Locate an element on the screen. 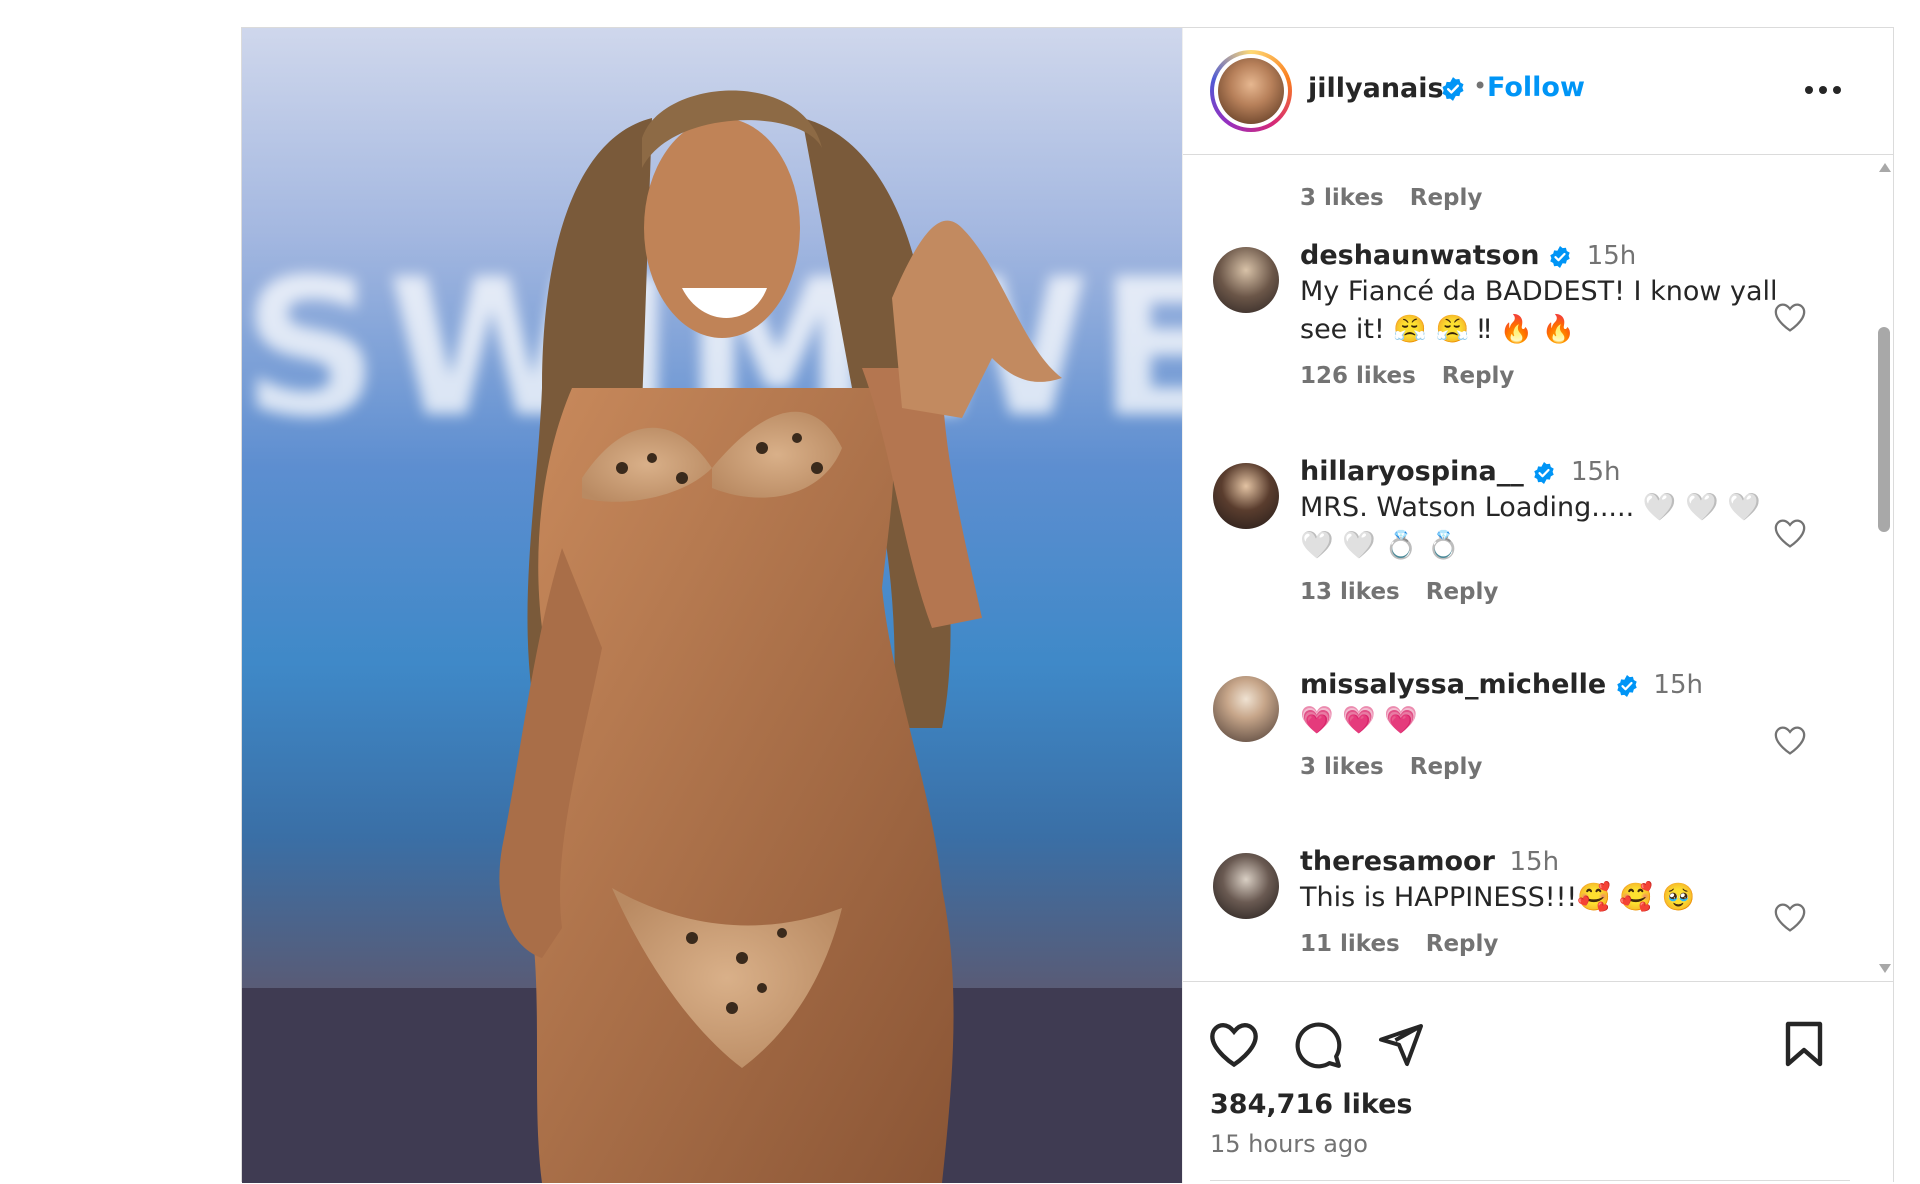 This screenshot has width=1920, height=1184. comment-text: MRS. Watson Loading..... 🤍 🤍 🤍 is located at coordinates (1530, 507).